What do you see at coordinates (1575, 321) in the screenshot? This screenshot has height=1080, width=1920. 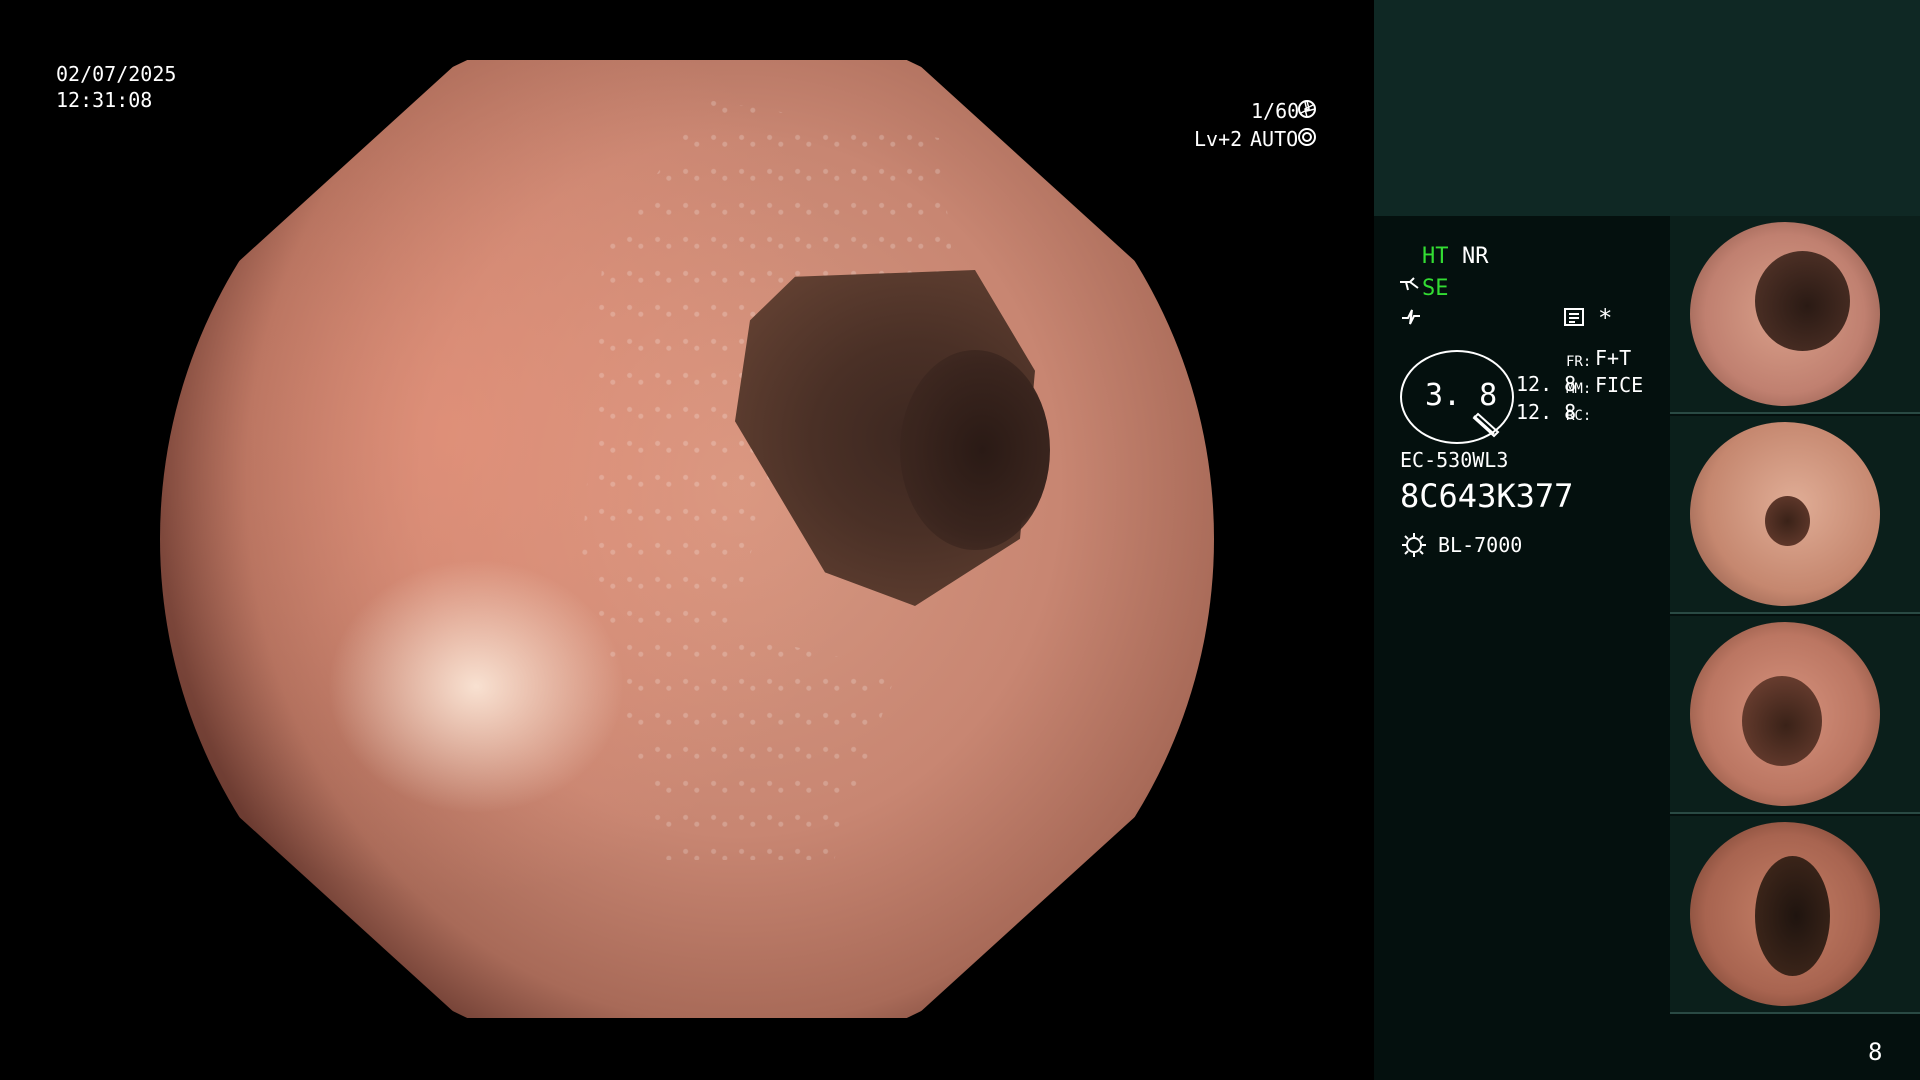 I see `monitor-icon` at bounding box center [1575, 321].